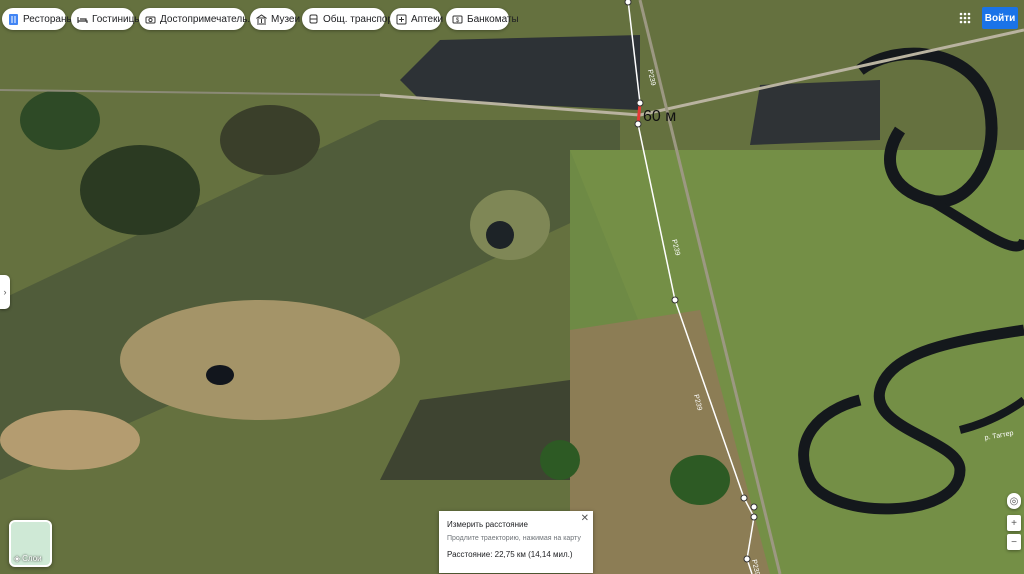  What do you see at coordinates (32, 558) in the screenshot?
I see `layers-label: Слои` at bounding box center [32, 558].